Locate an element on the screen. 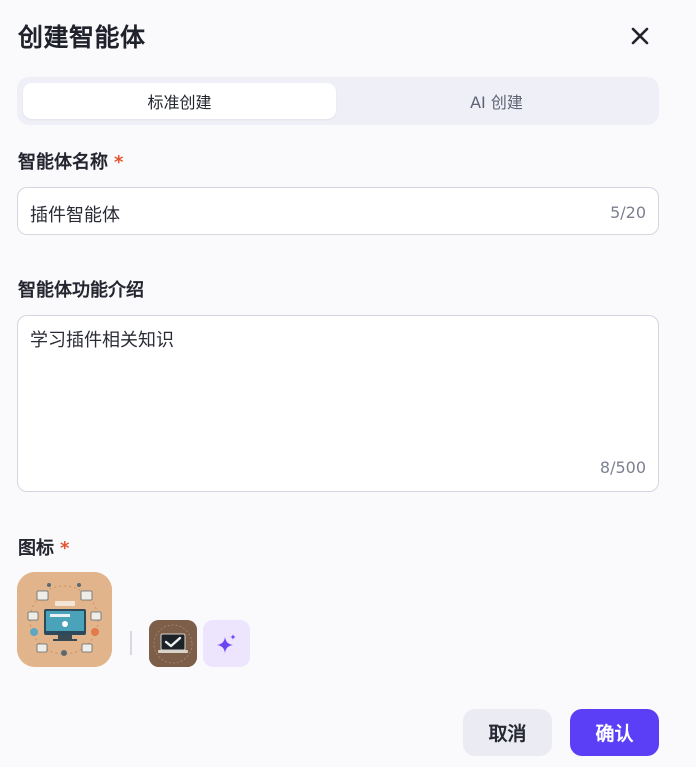 The image size is (696, 767). agent-name-value: 插件智能体 is located at coordinates (75, 215).